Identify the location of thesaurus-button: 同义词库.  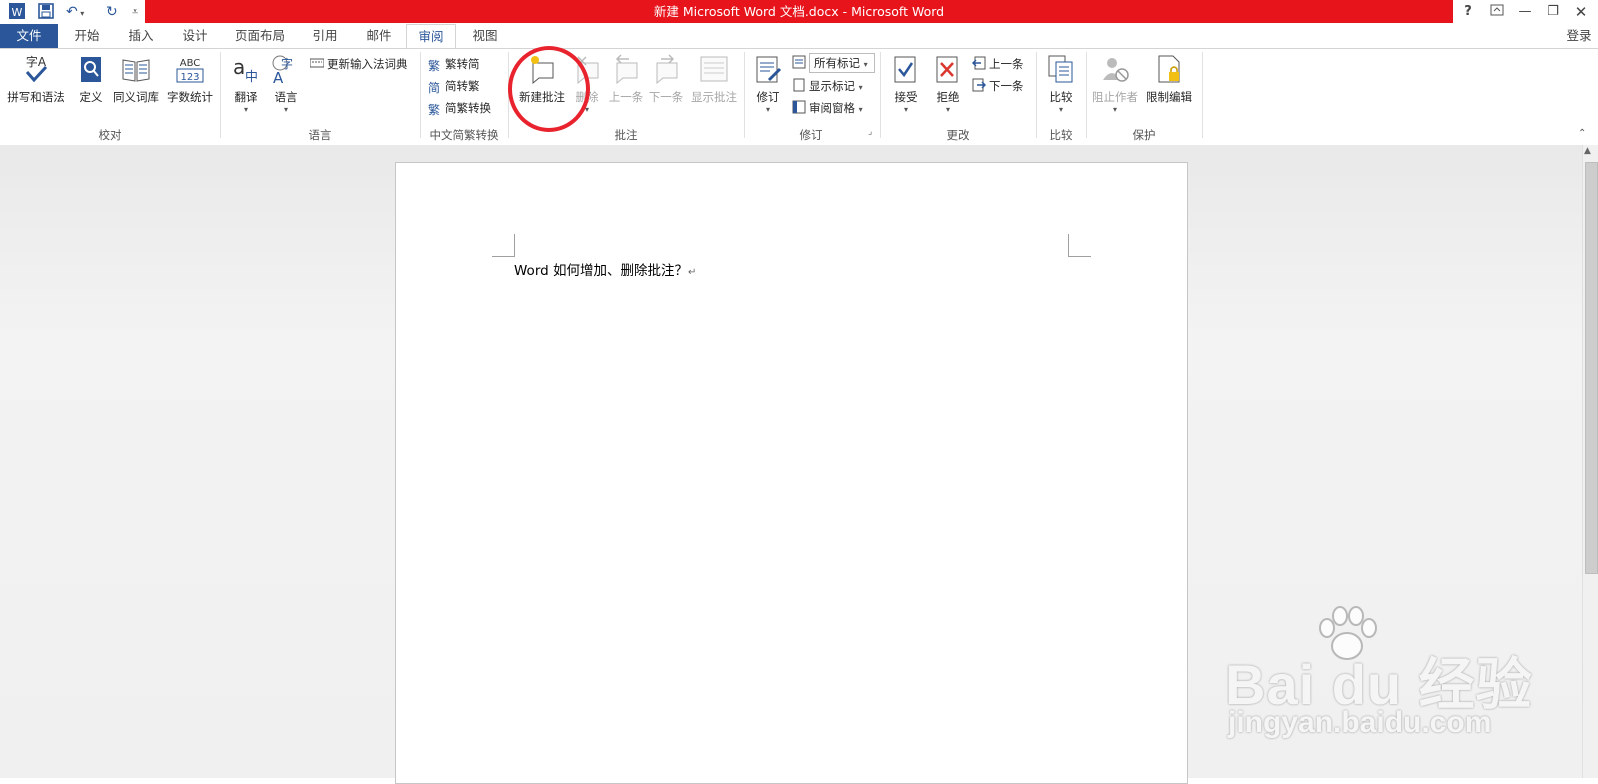
(136, 79).